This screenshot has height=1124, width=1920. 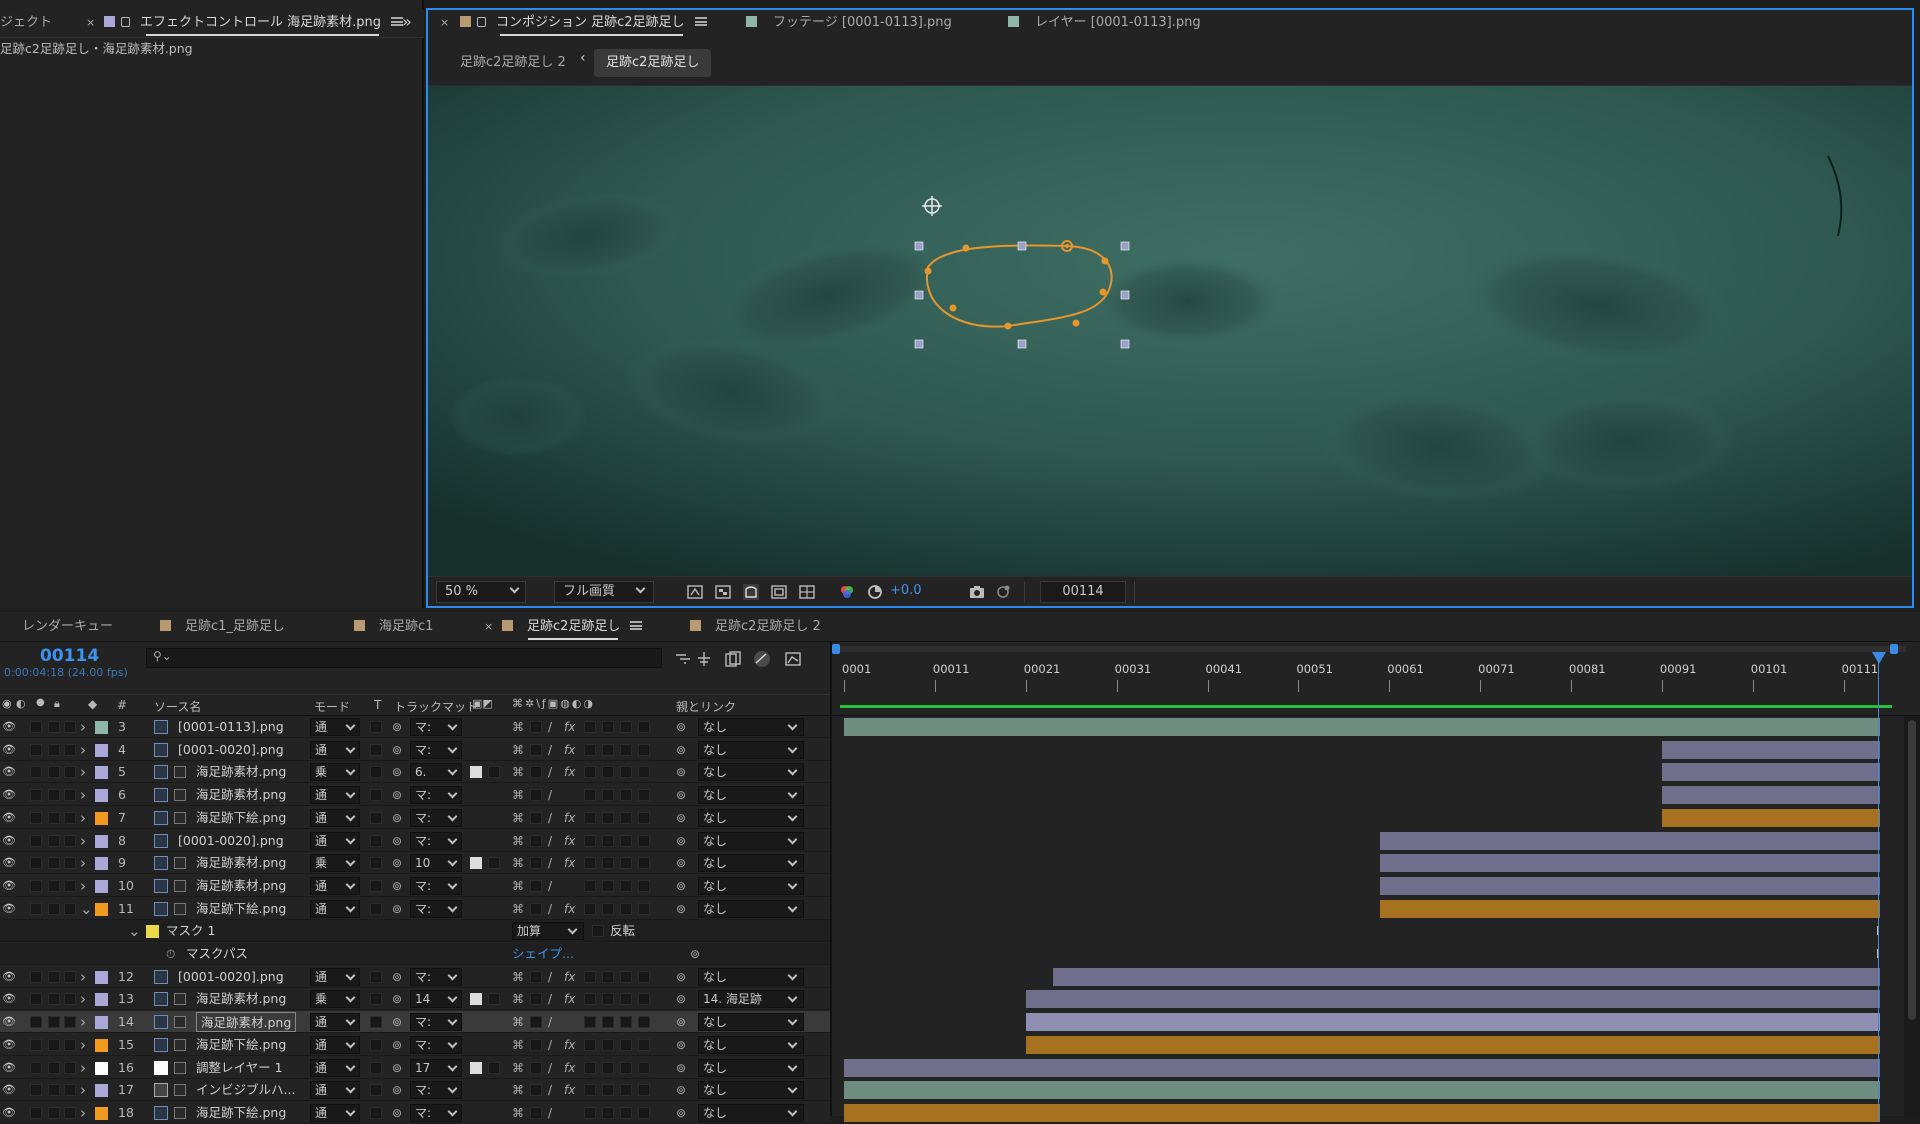 I want to click on work-area-bar, so click(x=1369, y=649).